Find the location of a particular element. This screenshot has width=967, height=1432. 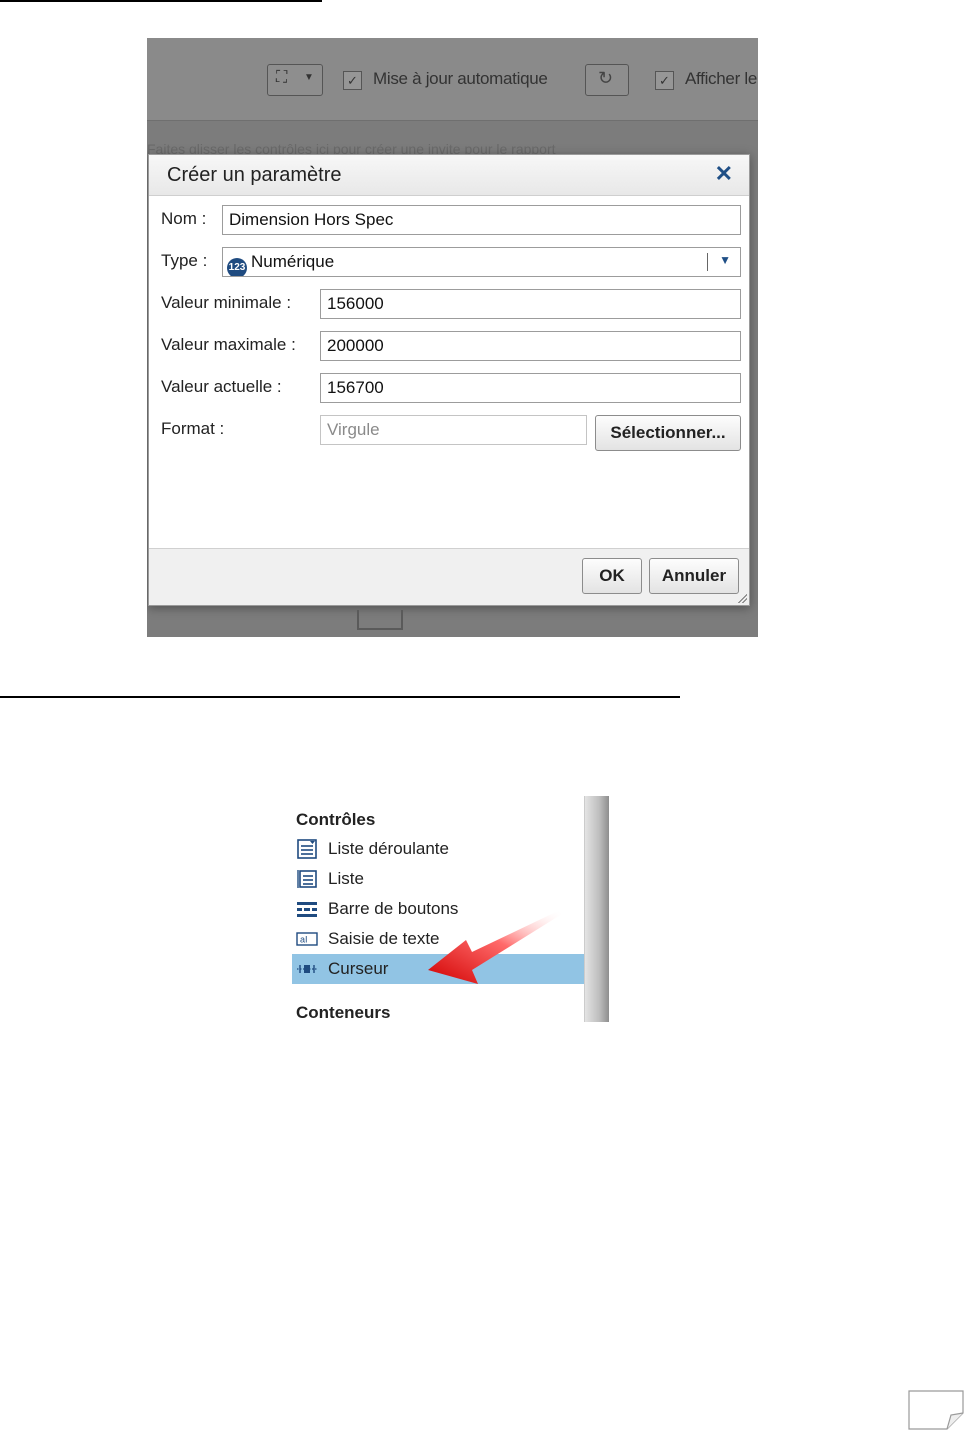

max-value-input: 200000 is located at coordinates (530, 346).